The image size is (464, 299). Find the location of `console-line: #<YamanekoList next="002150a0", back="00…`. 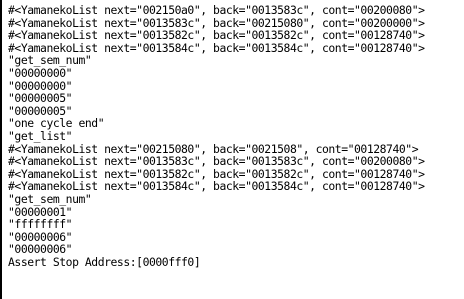

console-line: #<YamanekoList next="002150a0", back="00… is located at coordinates (216, 10).